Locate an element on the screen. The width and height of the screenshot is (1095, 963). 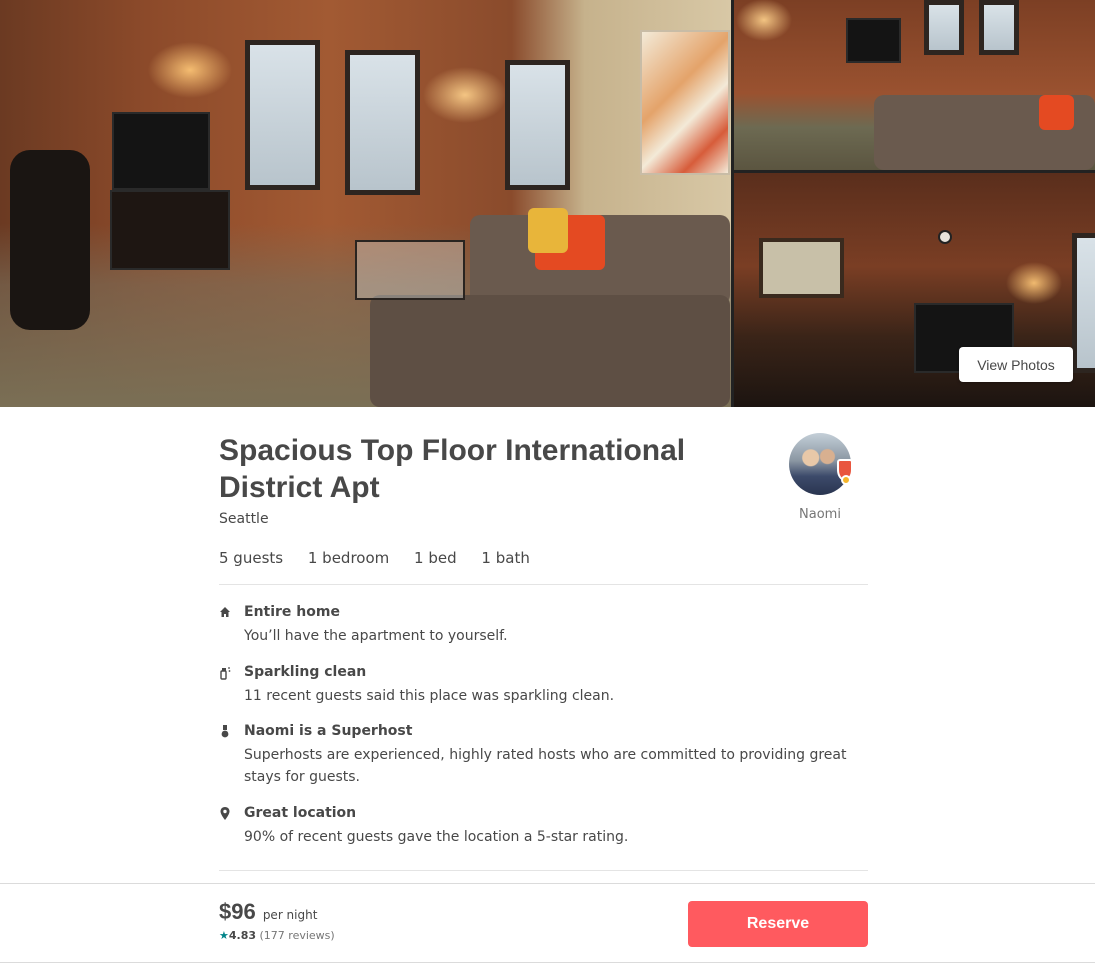
superhost-badge-icon is located at coordinates (845, 472).